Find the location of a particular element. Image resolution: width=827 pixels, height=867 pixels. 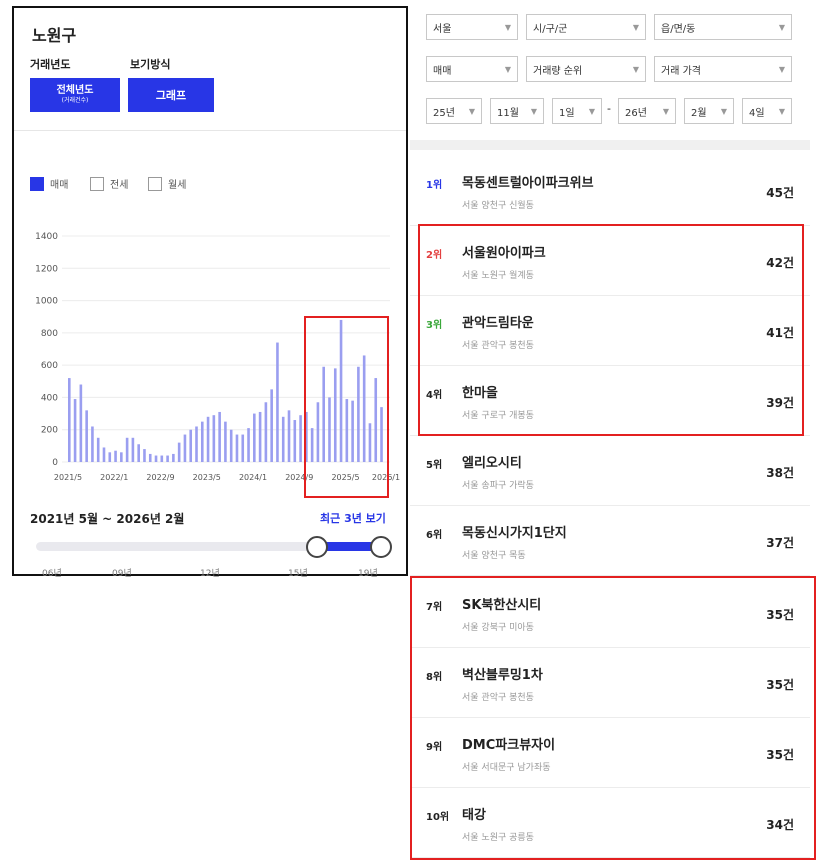

complex-location: 서울 송파구 가락동 is located at coordinates (498, 486).